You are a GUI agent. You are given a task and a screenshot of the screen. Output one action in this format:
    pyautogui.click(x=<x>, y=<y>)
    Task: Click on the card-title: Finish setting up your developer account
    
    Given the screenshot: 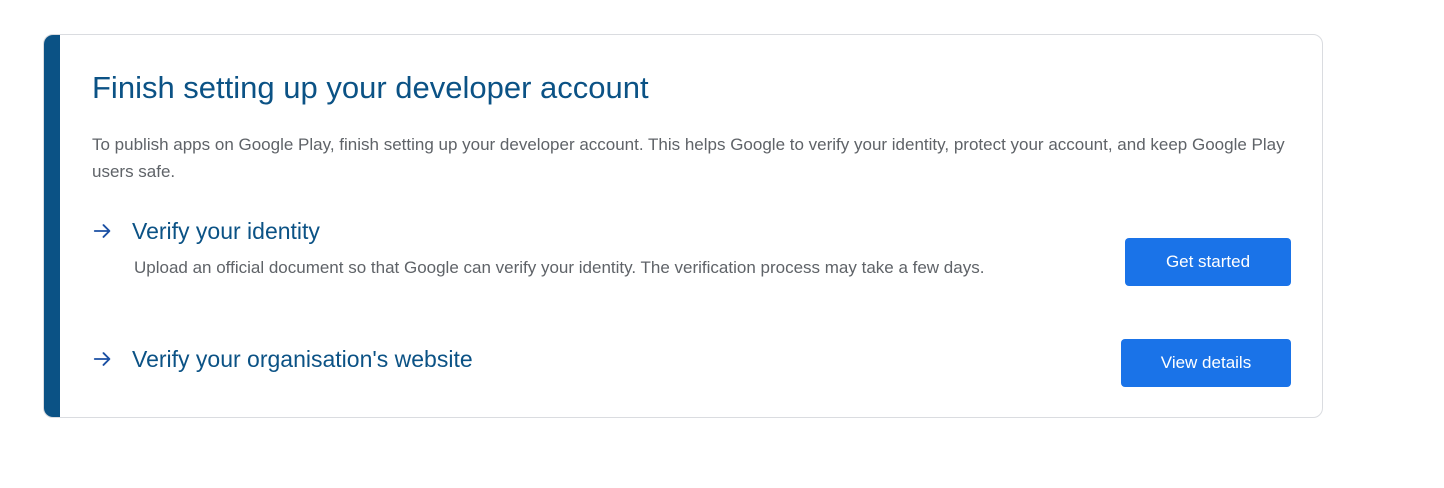 What is the action you would take?
    pyautogui.click(x=370, y=87)
    